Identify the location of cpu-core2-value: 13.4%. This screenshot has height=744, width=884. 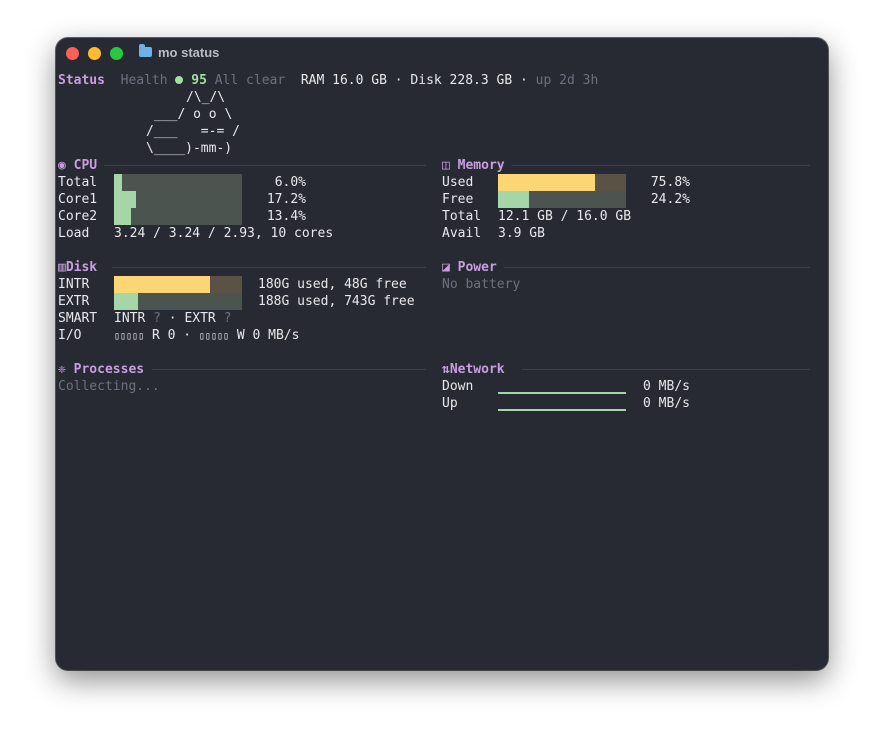
(286, 216).